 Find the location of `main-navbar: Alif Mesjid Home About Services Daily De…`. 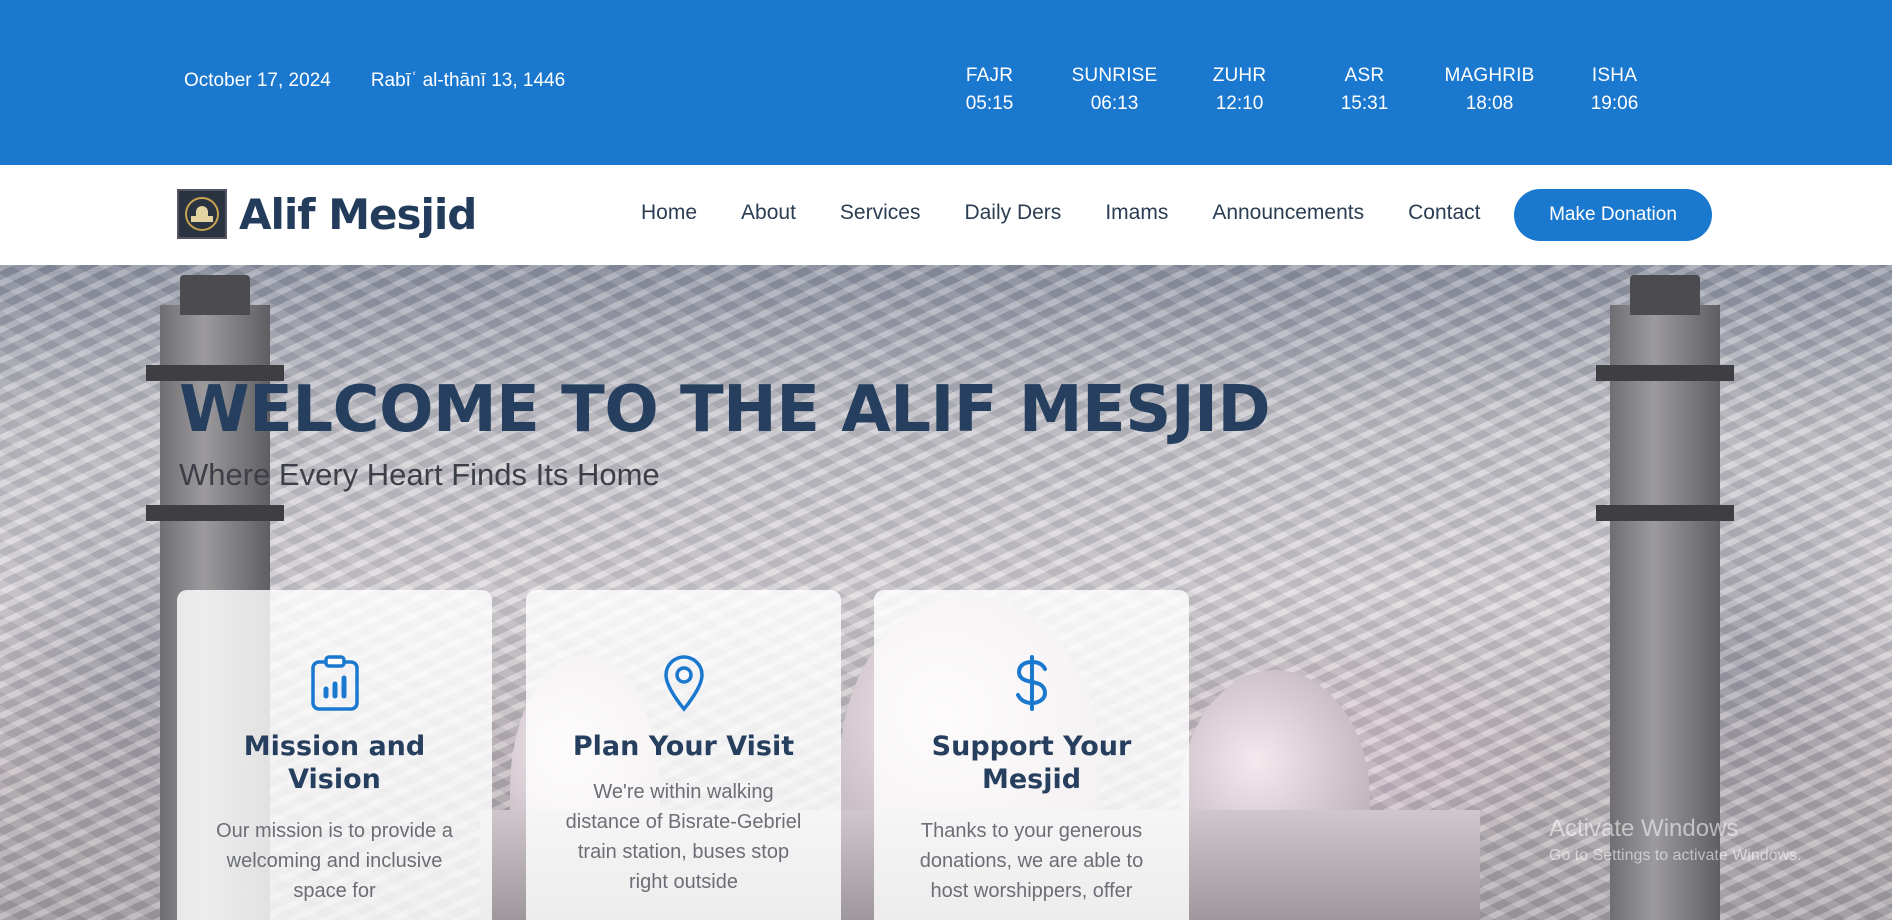

main-navbar: Alif Mesjid Home About Services Daily De… is located at coordinates (946, 215).